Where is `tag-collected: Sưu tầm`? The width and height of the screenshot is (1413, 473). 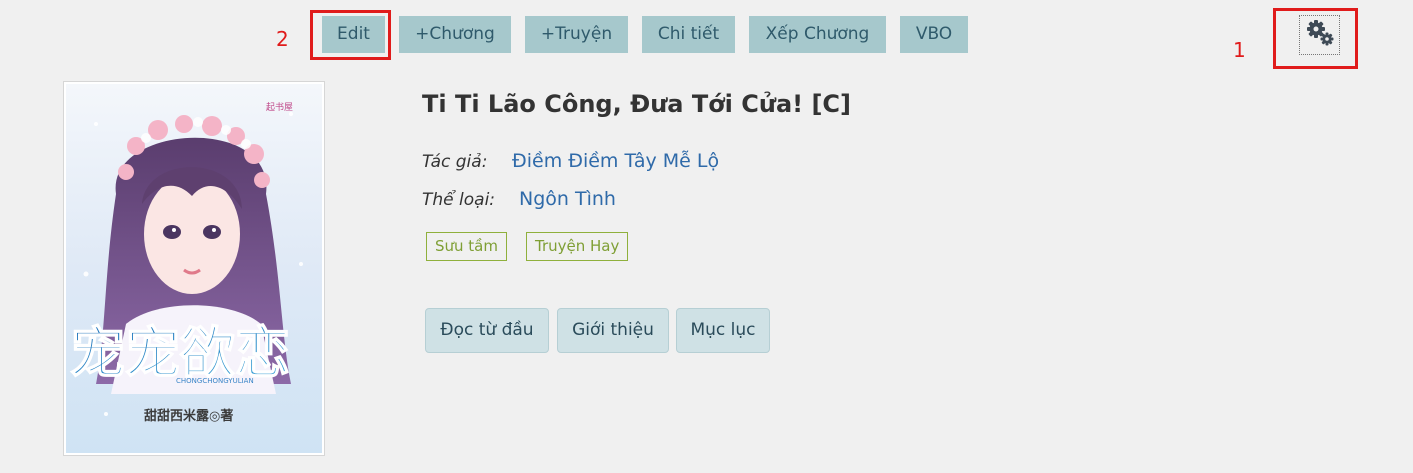 tag-collected: Sưu tầm is located at coordinates (466, 246).